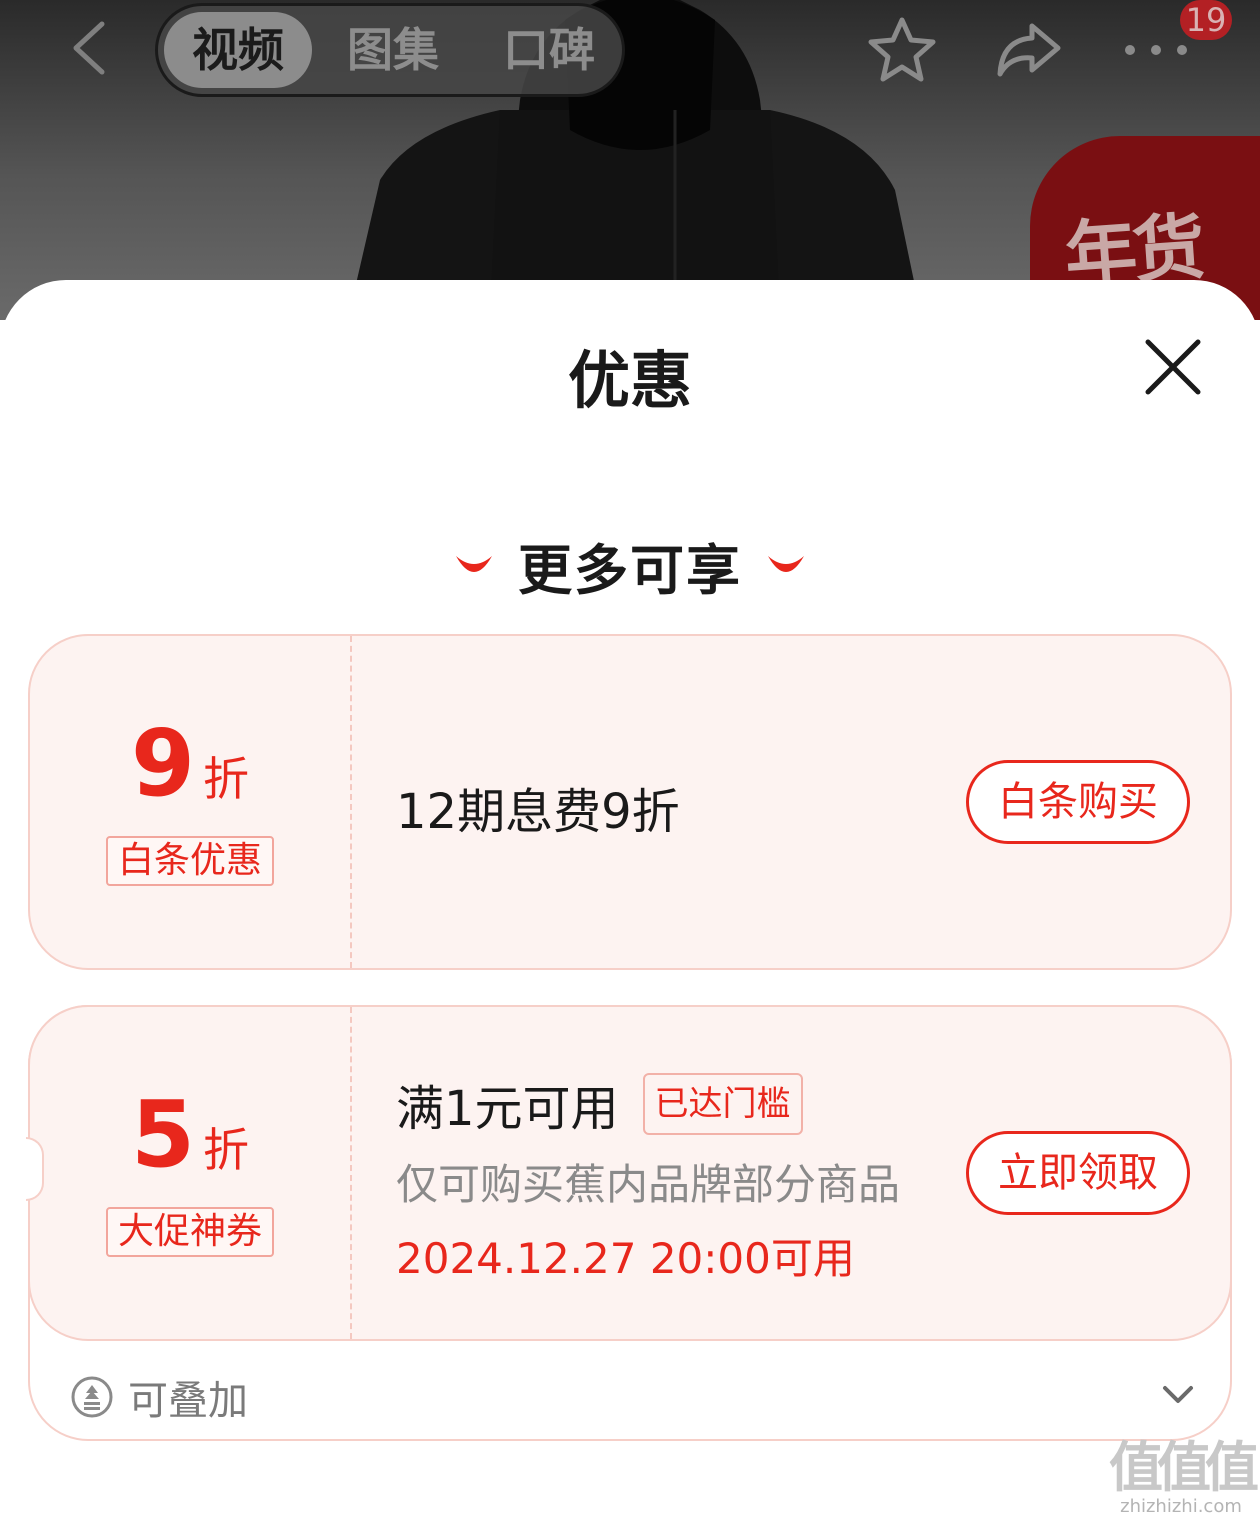 This screenshot has width=1260, height=1521. What do you see at coordinates (648, 1184) in the screenshot?
I see `coupon-scope: 仅可购买蕉内品牌部分商品` at bounding box center [648, 1184].